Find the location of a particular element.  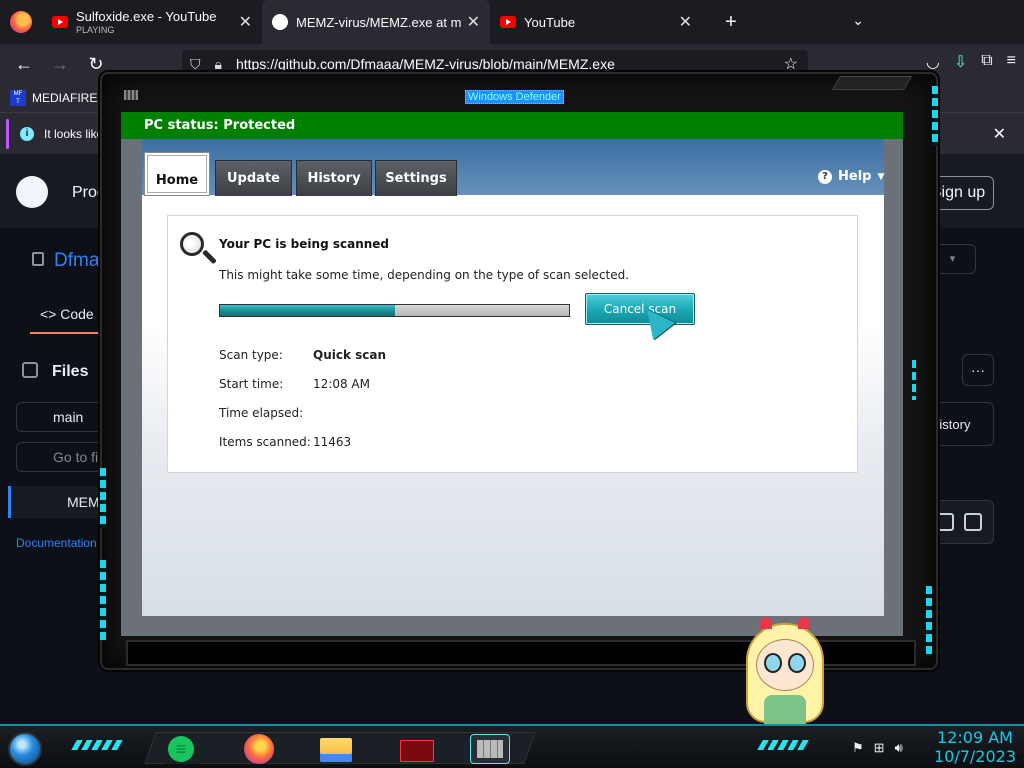

forward-icon: → is located at coordinates (60, 64).